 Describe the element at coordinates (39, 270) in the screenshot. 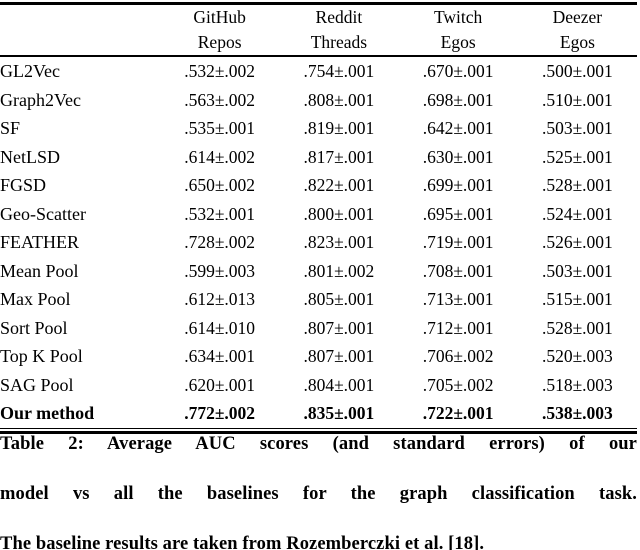

I see `row-label: Mean Pool` at that location.